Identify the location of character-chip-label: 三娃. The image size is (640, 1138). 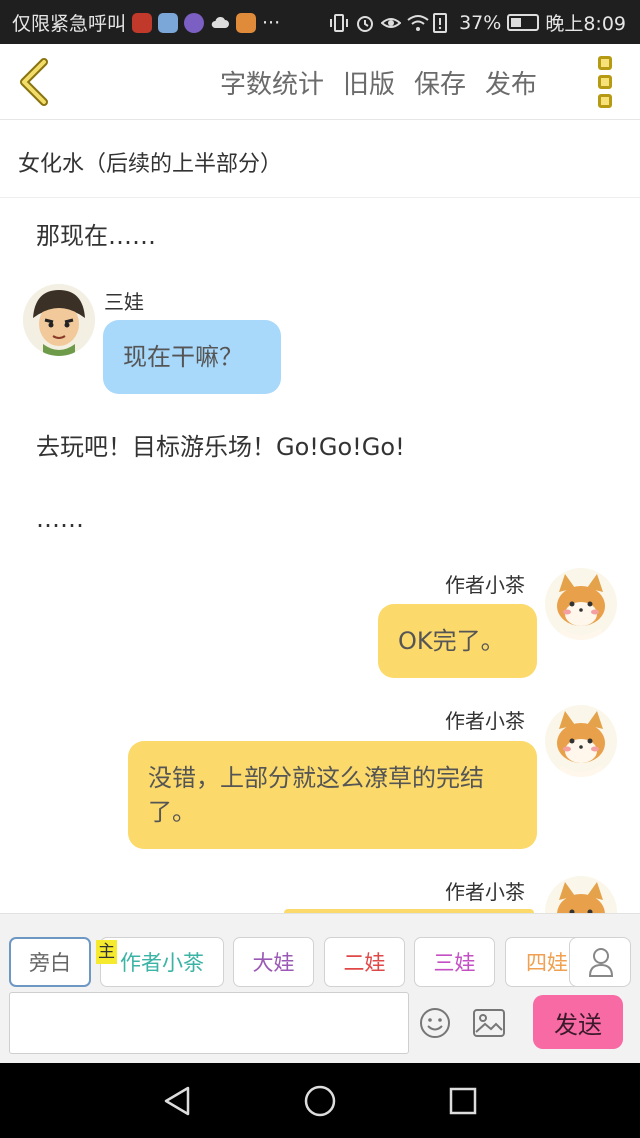
(454, 963).